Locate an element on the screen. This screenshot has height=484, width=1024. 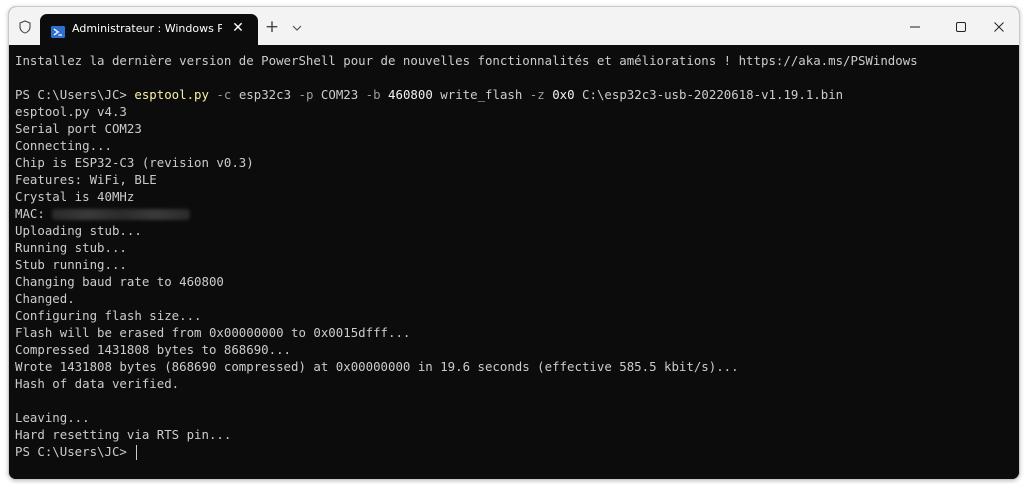
command-param: -b is located at coordinates (369, 94).